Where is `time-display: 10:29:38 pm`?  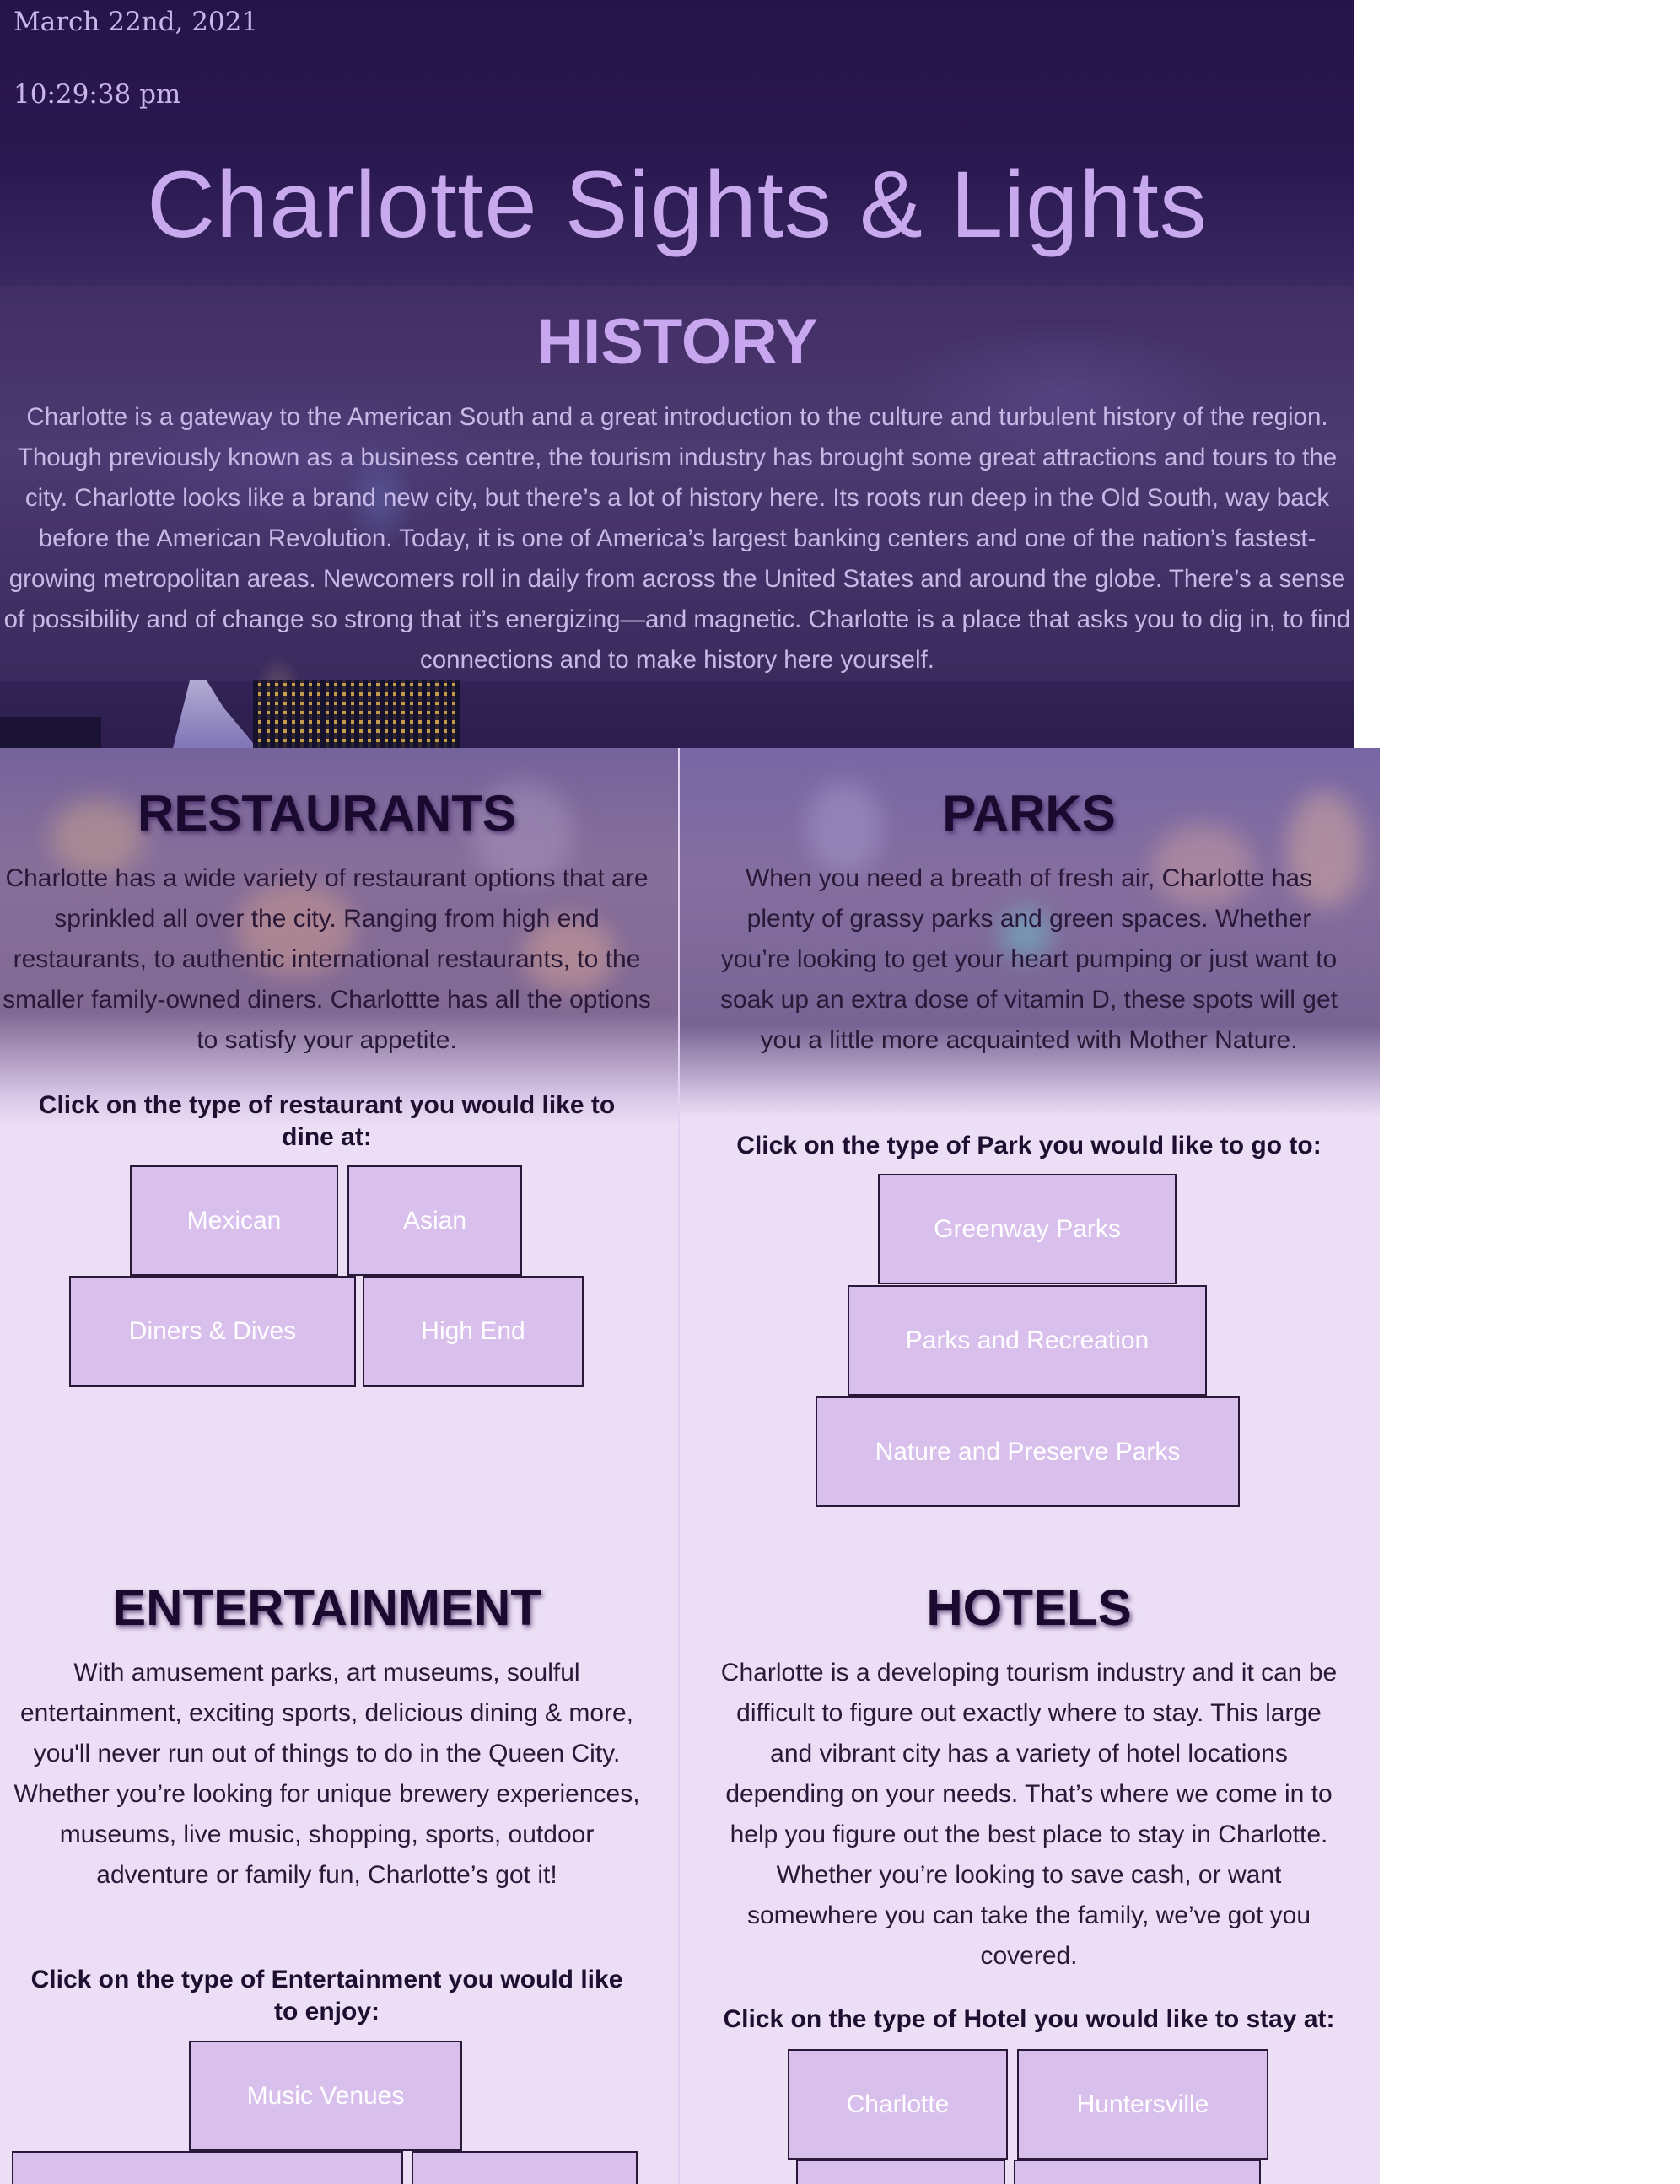
time-display: 10:29:38 pm is located at coordinates (97, 94).